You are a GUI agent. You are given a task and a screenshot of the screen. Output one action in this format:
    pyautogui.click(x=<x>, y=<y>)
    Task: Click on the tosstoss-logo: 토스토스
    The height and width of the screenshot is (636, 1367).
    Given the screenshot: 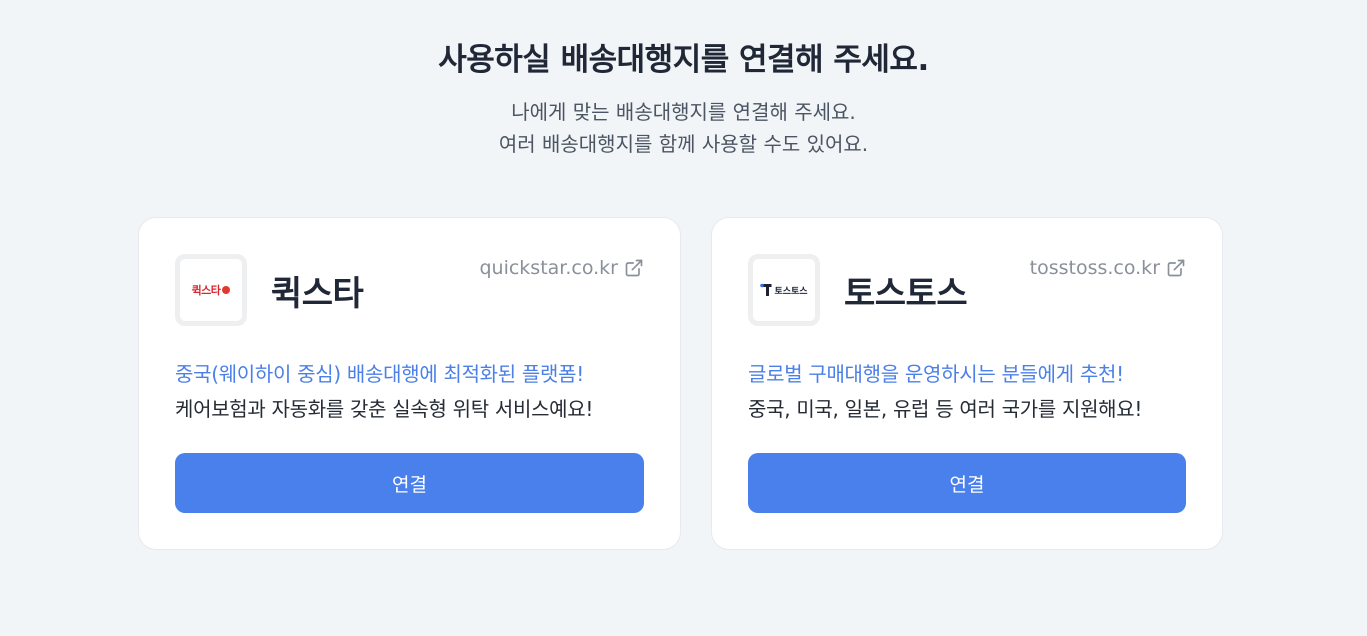 What is the action you would take?
    pyautogui.click(x=784, y=290)
    